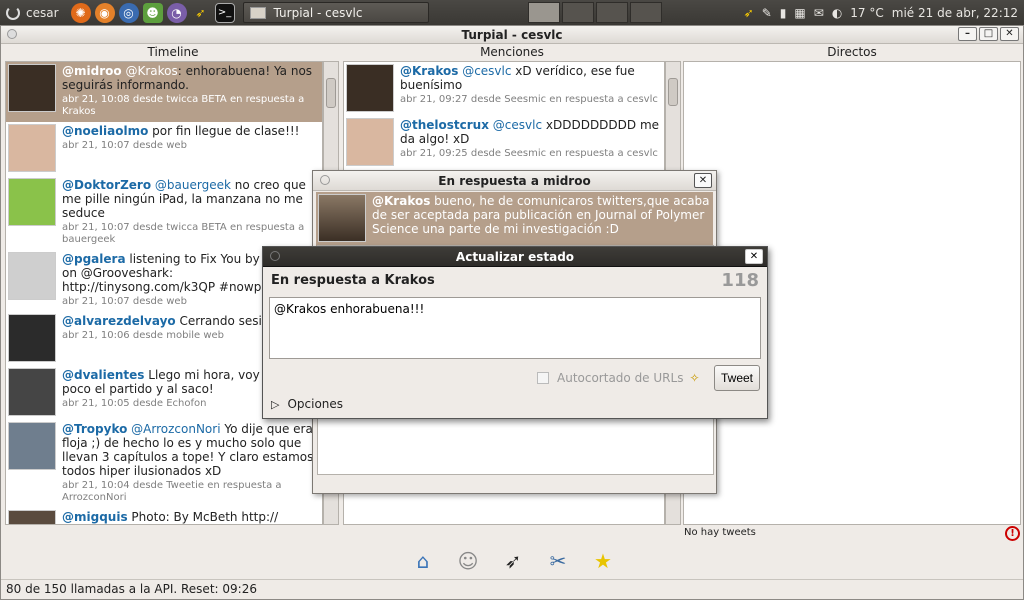 This screenshot has width=1024, height=600. I want to click on window-icon, so click(257, 12).